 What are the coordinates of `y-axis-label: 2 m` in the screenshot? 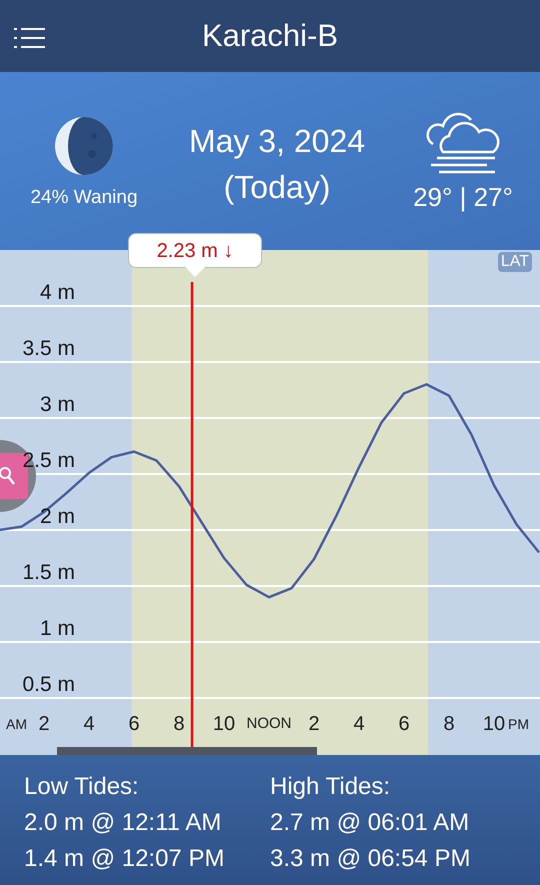 It's located at (57, 516).